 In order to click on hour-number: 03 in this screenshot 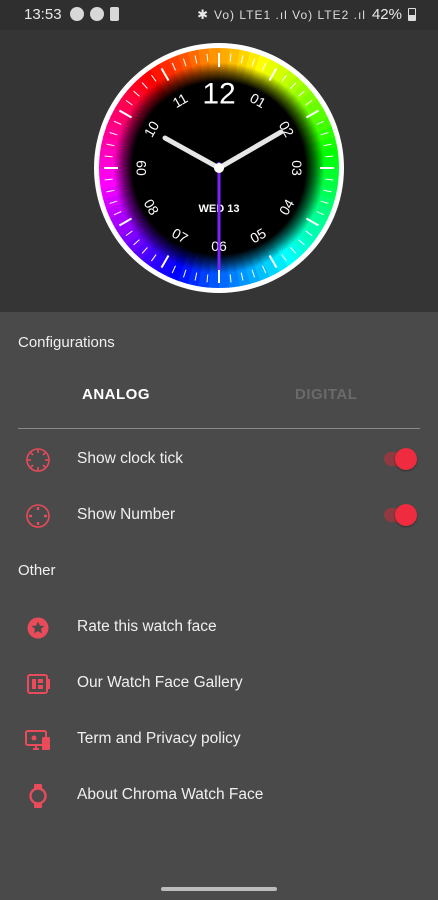, I will do `click(297, 168)`.